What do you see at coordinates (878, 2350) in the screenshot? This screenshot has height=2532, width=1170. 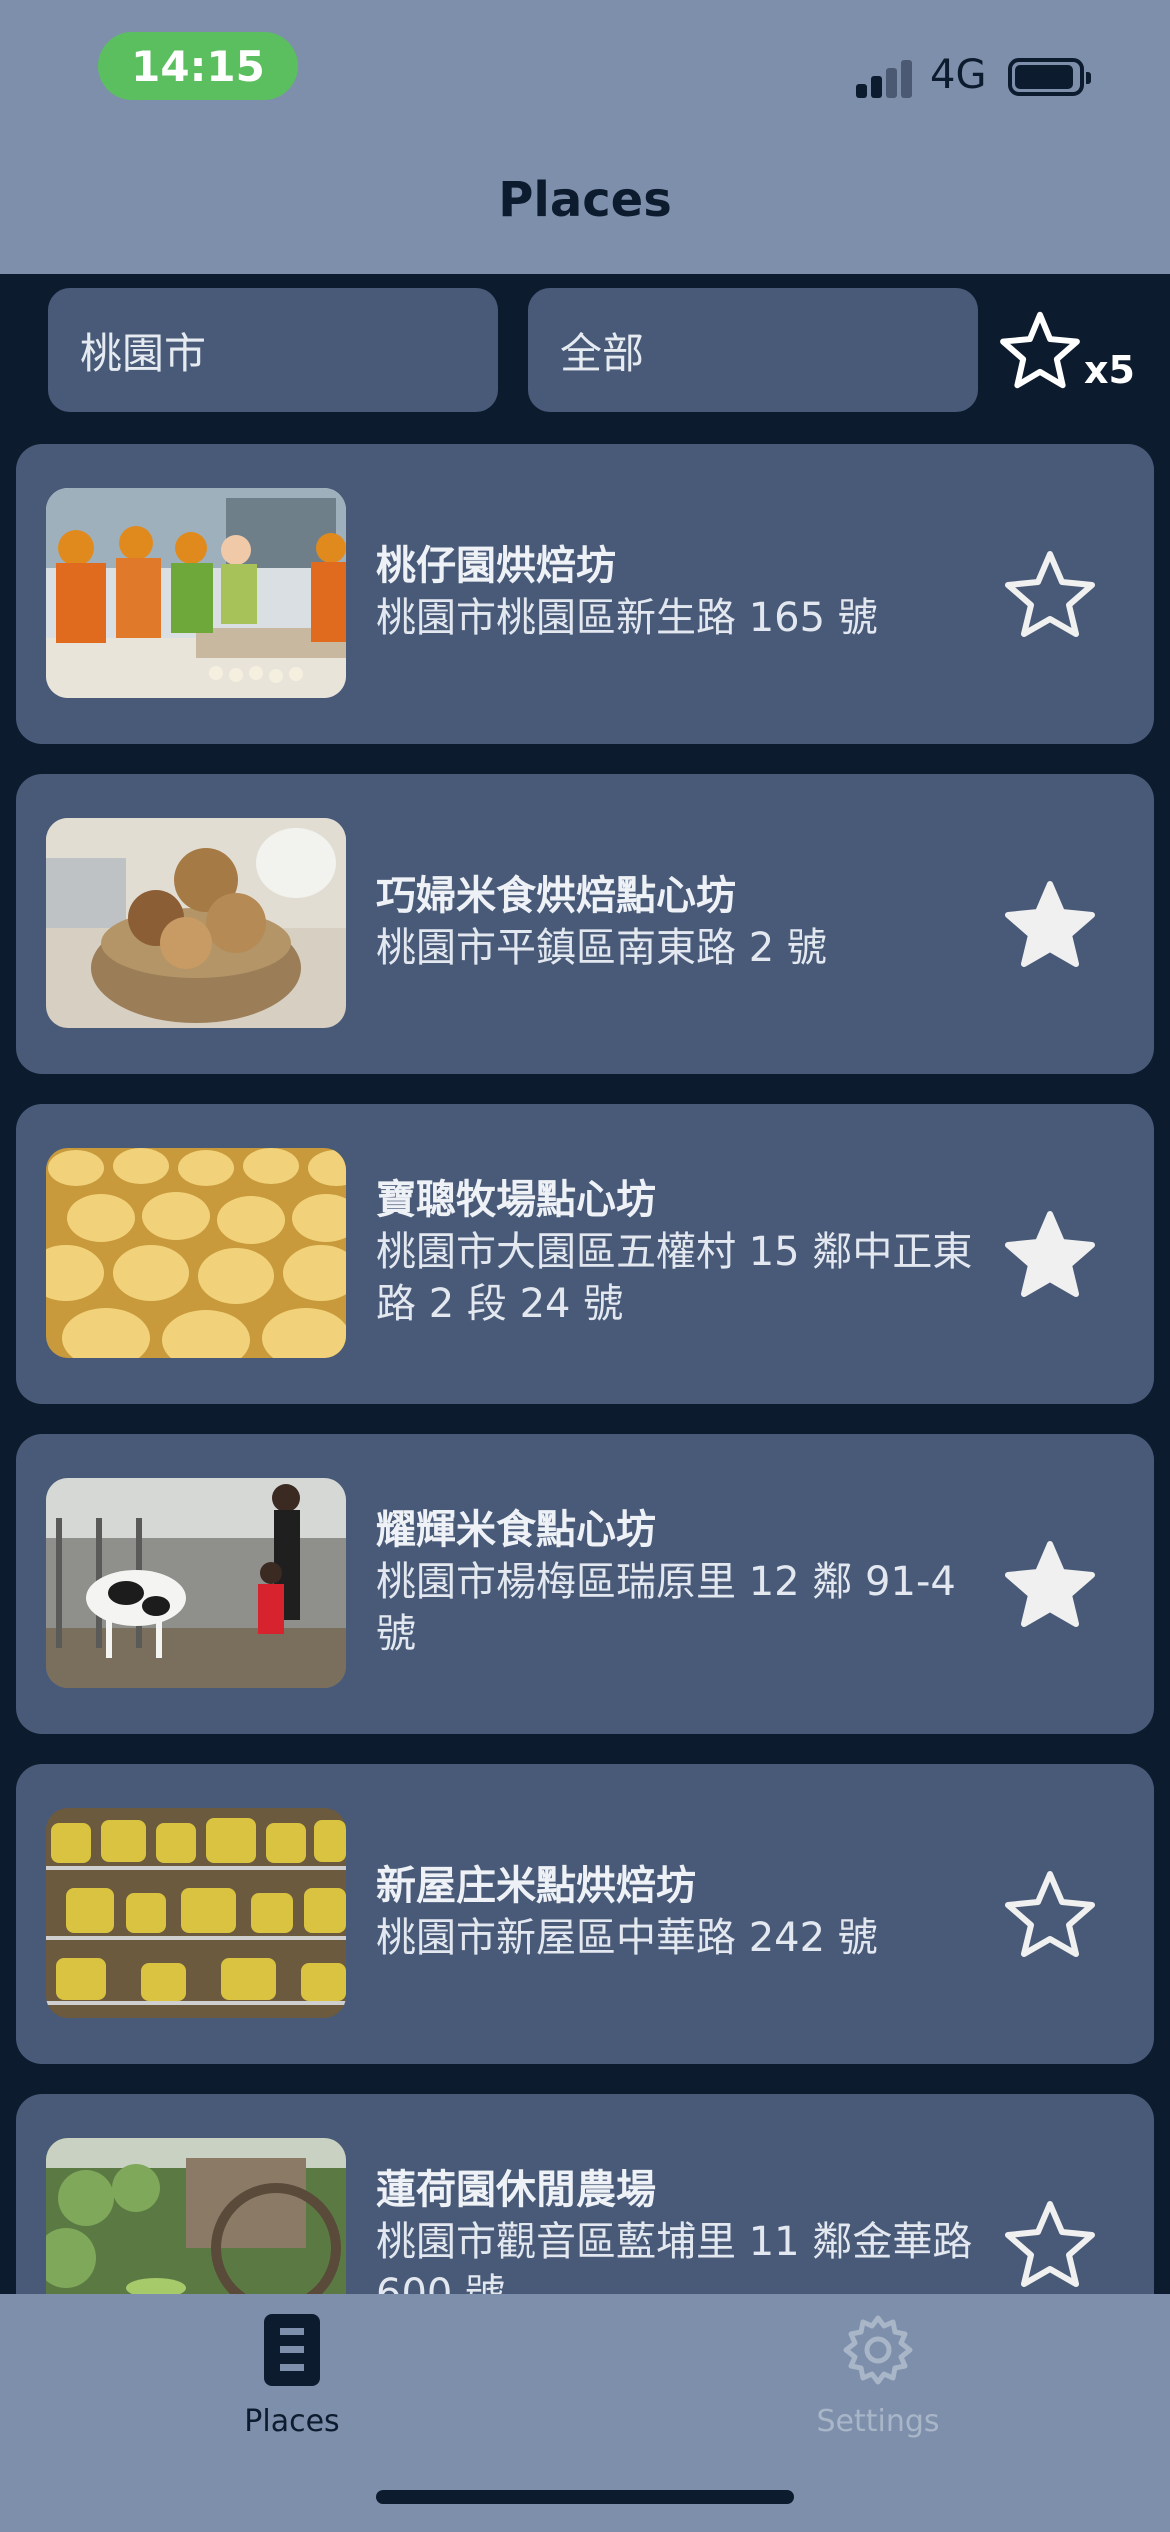 I see `gear-icon` at bounding box center [878, 2350].